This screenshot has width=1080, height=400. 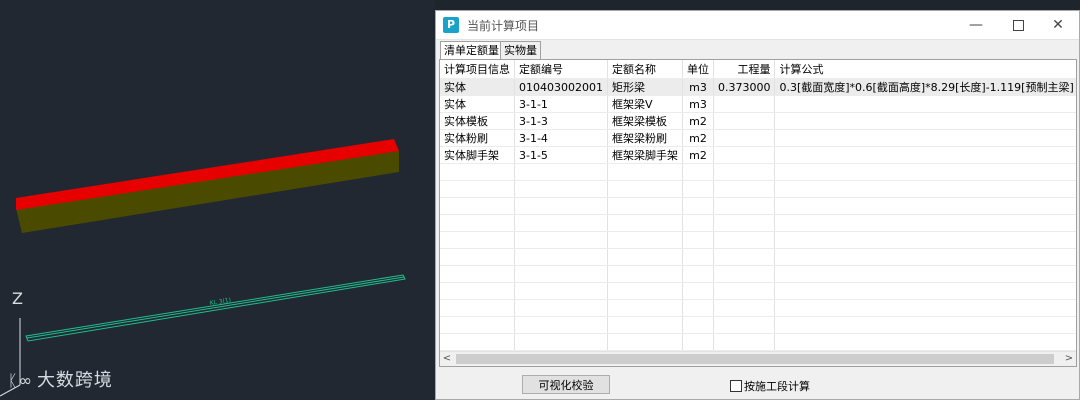 What do you see at coordinates (698, 69) in the screenshot?
I see `col-header-unit: 单位` at bounding box center [698, 69].